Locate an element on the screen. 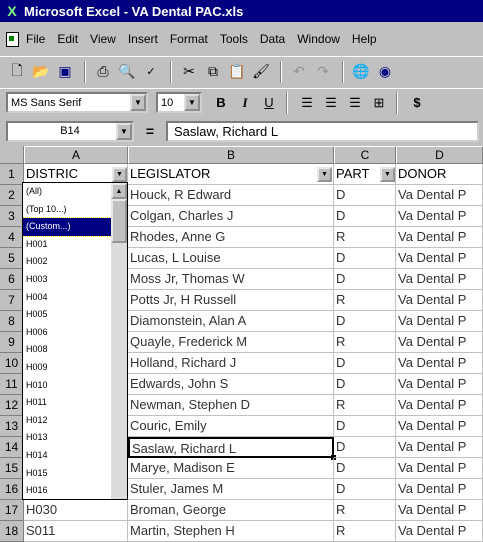 Image resolution: width=483 pixels, height=542 pixels. autofilter-option: H013 is located at coordinates (67, 438).